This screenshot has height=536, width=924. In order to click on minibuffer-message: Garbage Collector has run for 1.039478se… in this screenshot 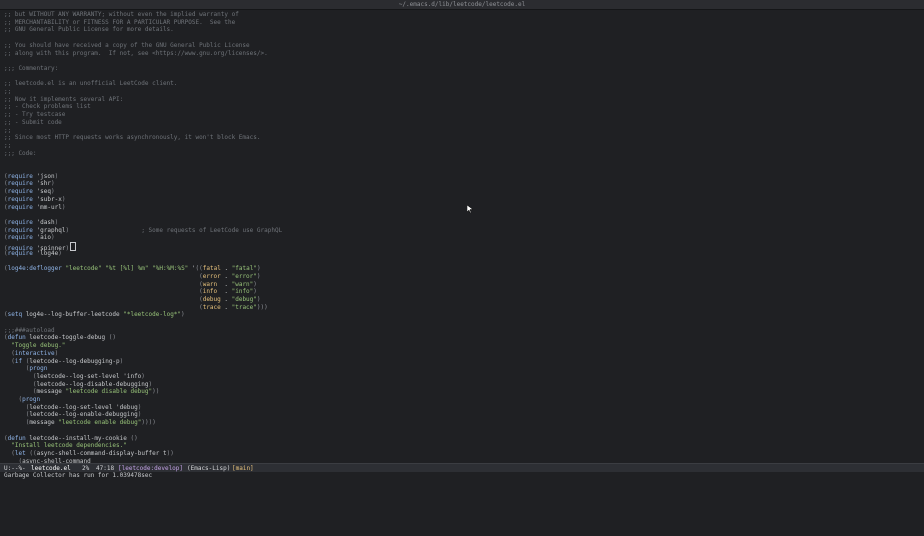, I will do `click(78, 475)`.